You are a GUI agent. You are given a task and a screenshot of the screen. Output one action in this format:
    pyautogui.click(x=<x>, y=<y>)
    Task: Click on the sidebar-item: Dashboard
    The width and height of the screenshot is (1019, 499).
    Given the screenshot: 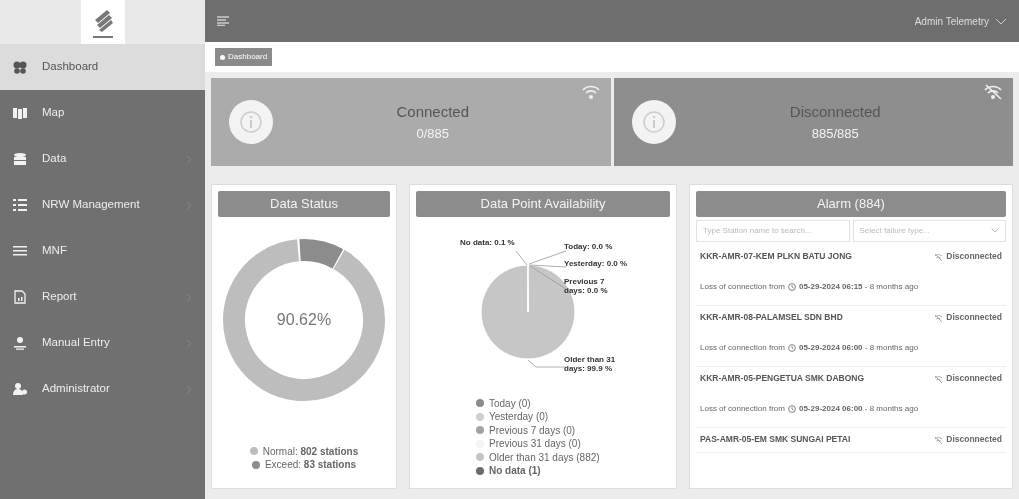 What is the action you would take?
    pyautogui.click(x=102, y=67)
    